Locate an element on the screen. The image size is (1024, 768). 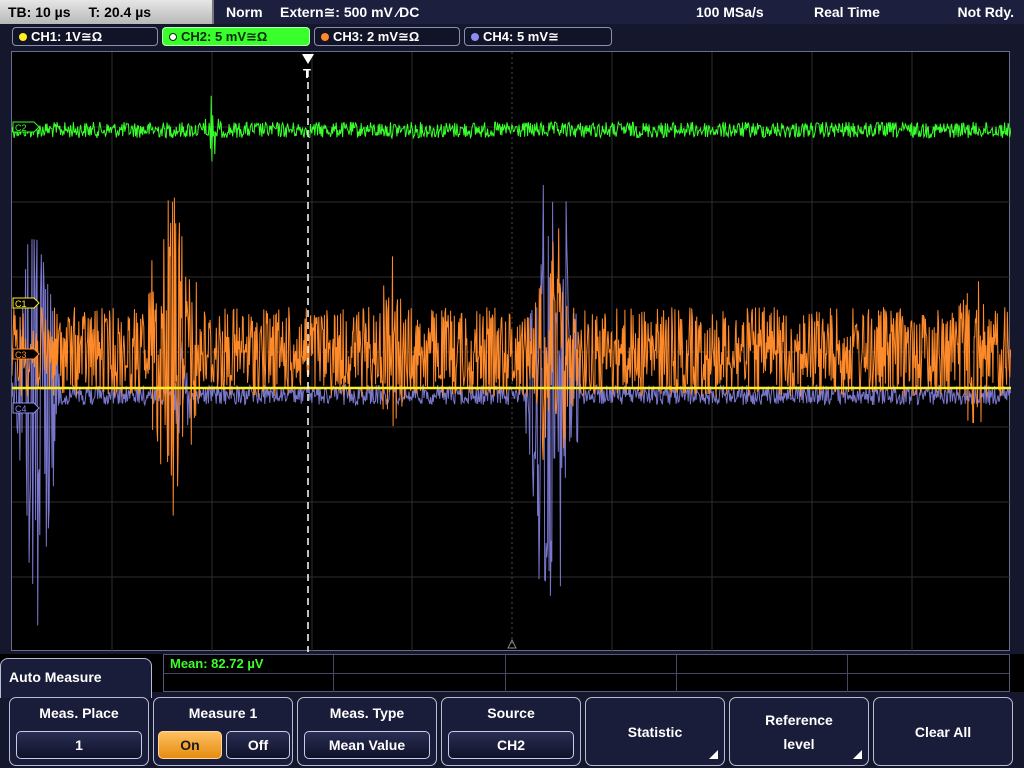
channel-3-tab: CH3: 2 mV≅Ω is located at coordinates (387, 36).